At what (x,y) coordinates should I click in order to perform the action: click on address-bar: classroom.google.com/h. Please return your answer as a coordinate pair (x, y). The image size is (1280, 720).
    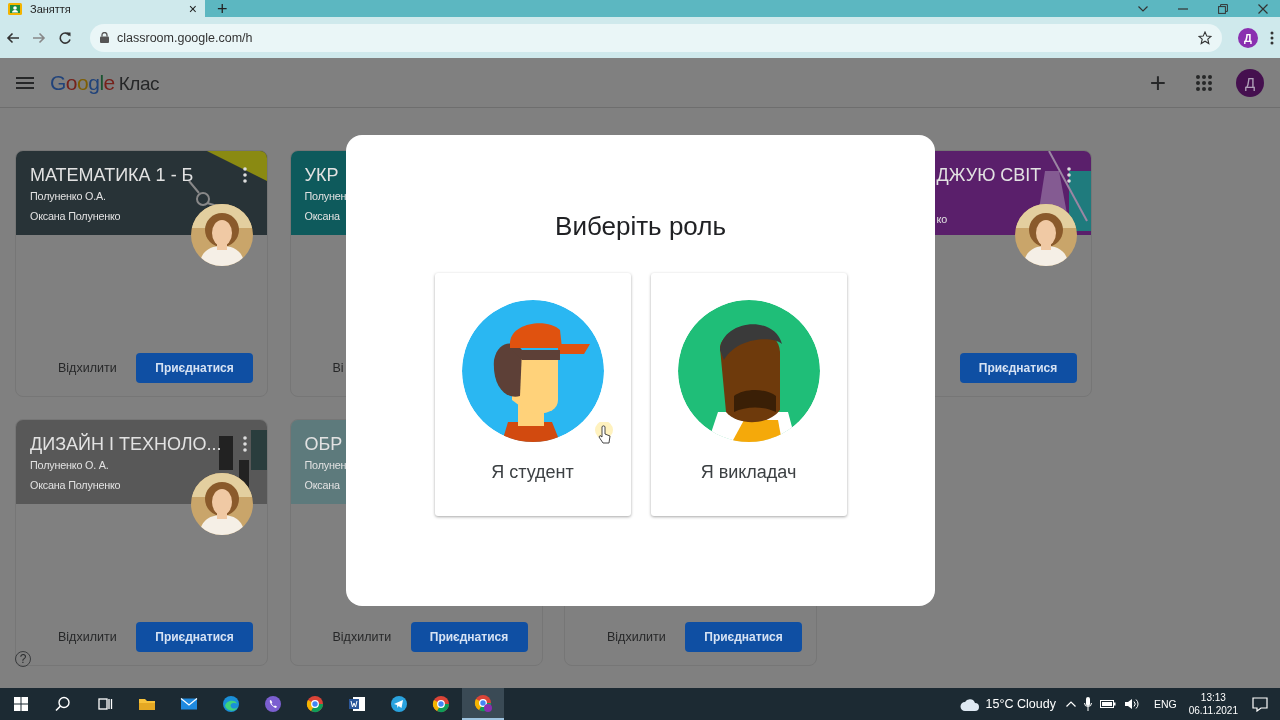
    Looking at the image, I should click on (656, 37).